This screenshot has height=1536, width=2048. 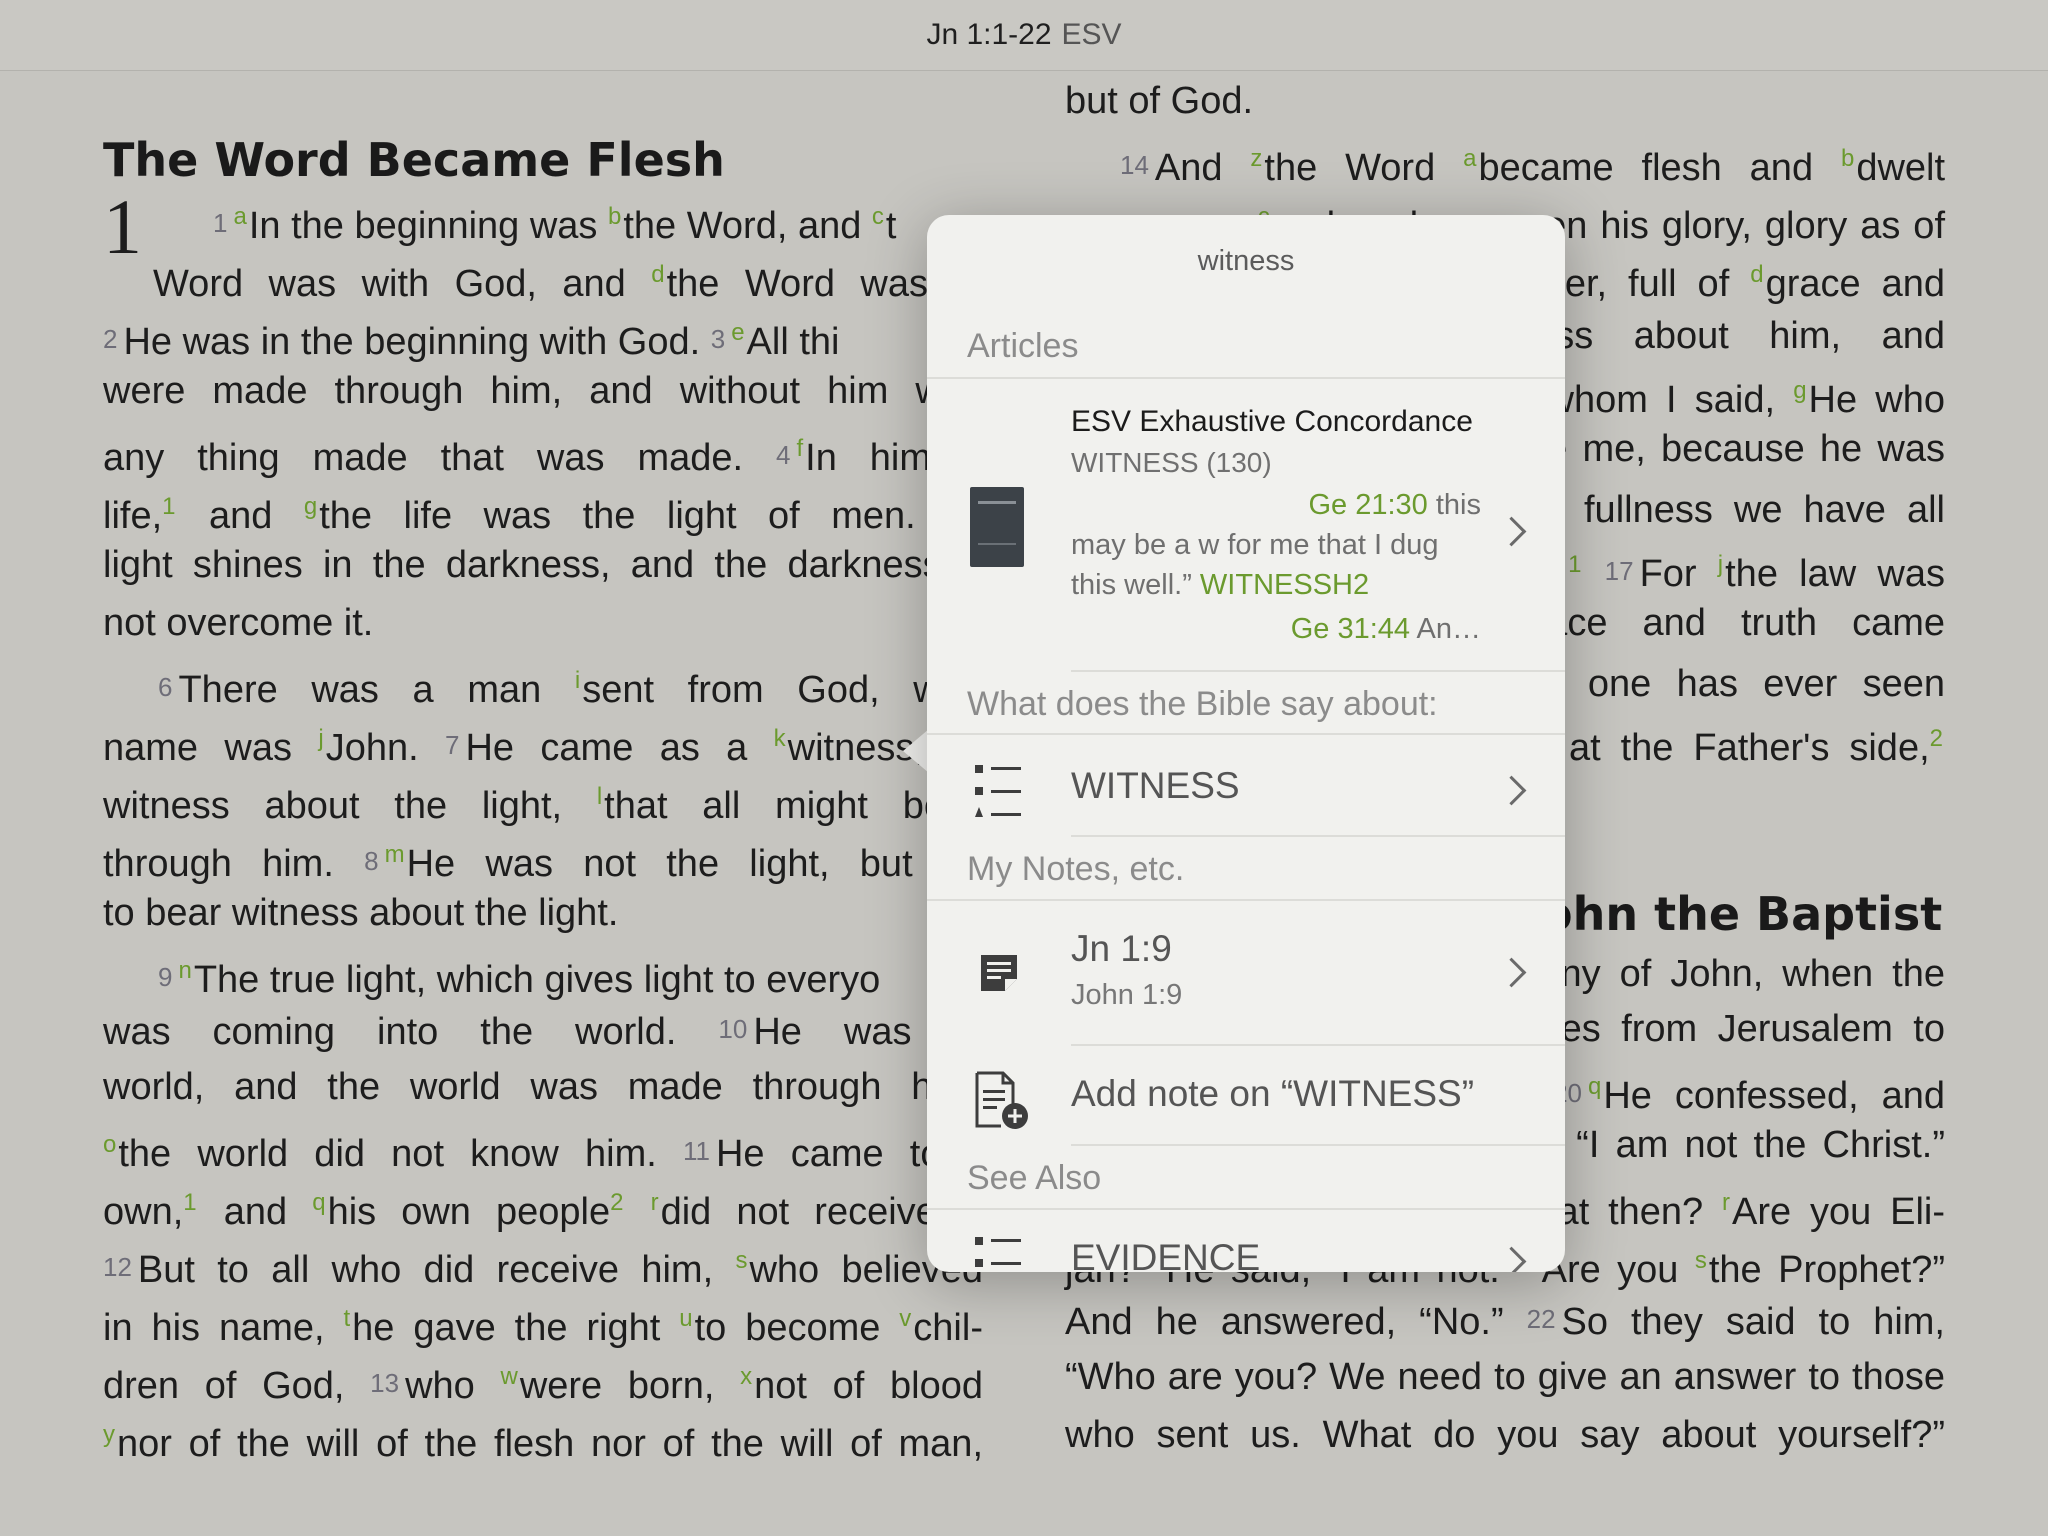 I want to click on verse-text: dren of God,, so click(x=236, y=1386).